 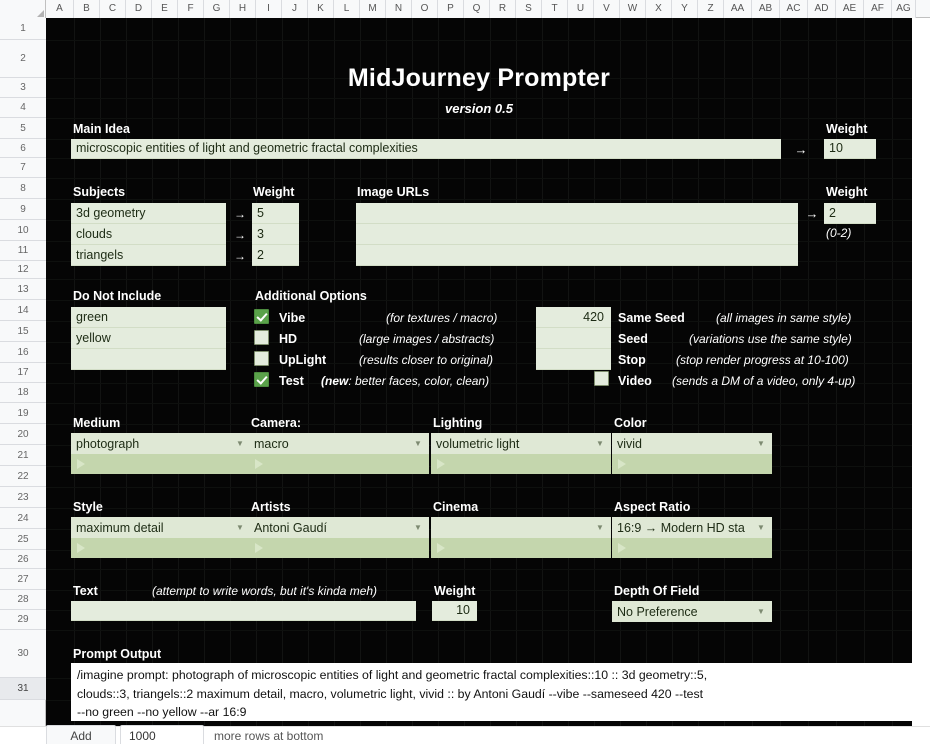 What do you see at coordinates (601, 378) in the screenshot?
I see `video-checkbox` at bounding box center [601, 378].